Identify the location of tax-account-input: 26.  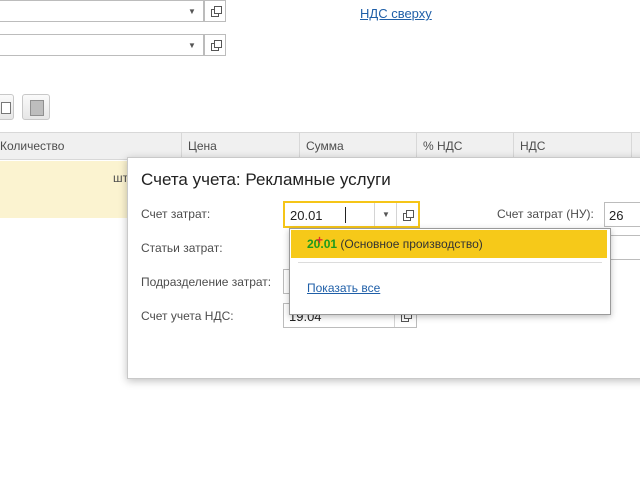
(622, 214).